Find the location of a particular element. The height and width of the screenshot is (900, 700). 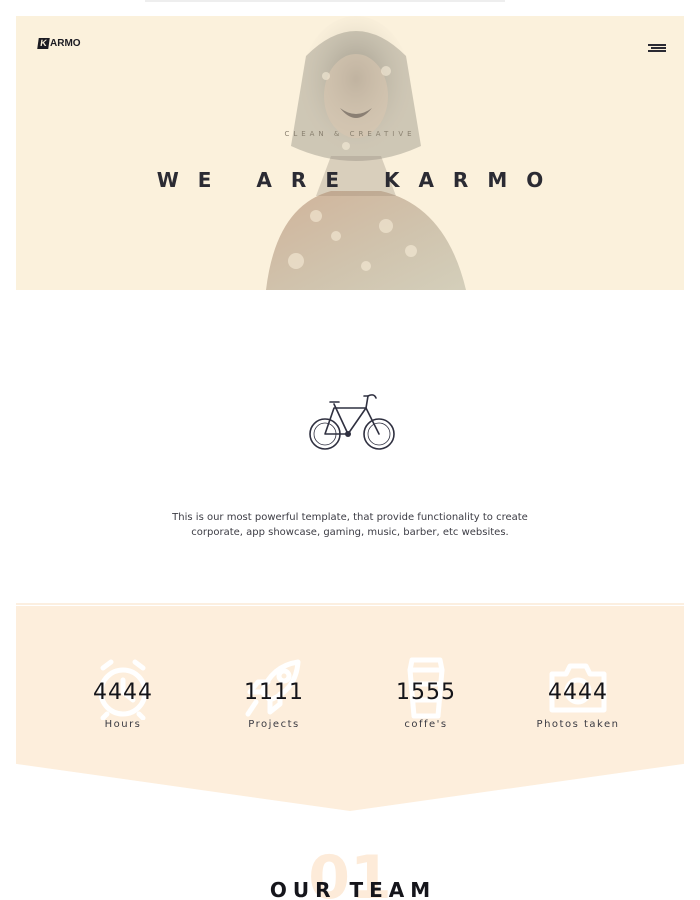

top-scroll-indicator is located at coordinates (325, 1).